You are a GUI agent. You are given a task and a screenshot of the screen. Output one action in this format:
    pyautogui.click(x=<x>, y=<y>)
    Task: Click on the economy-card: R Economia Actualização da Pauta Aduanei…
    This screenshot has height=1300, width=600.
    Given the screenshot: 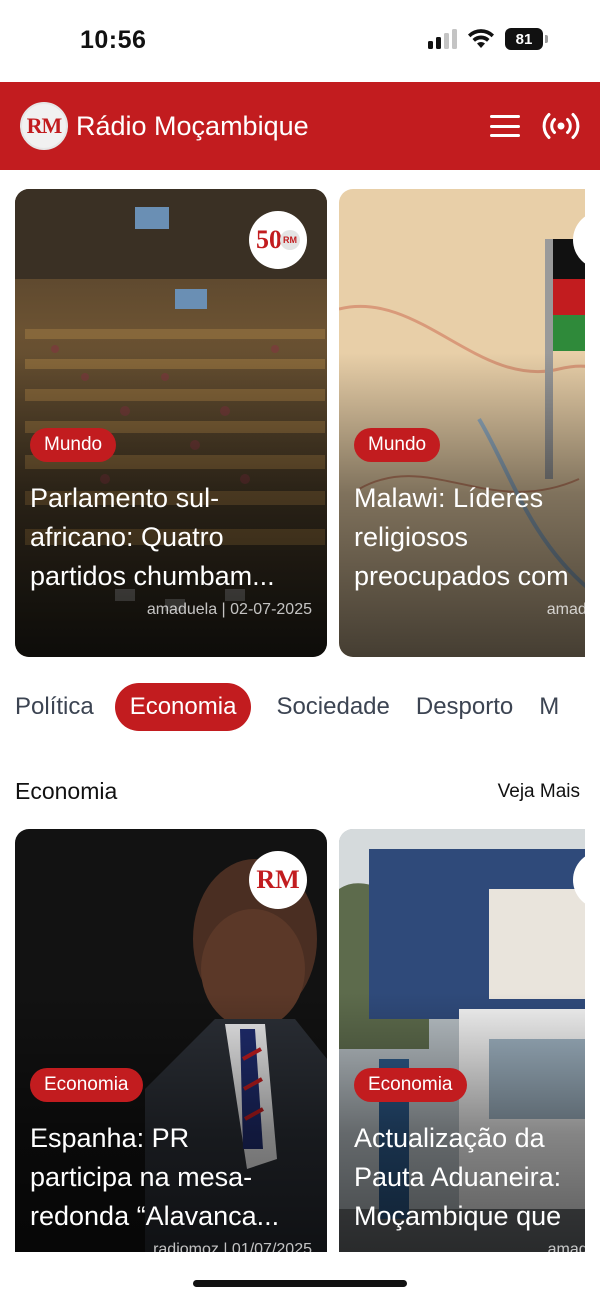 What is the action you would take?
    pyautogui.click(x=469, y=1041)
    